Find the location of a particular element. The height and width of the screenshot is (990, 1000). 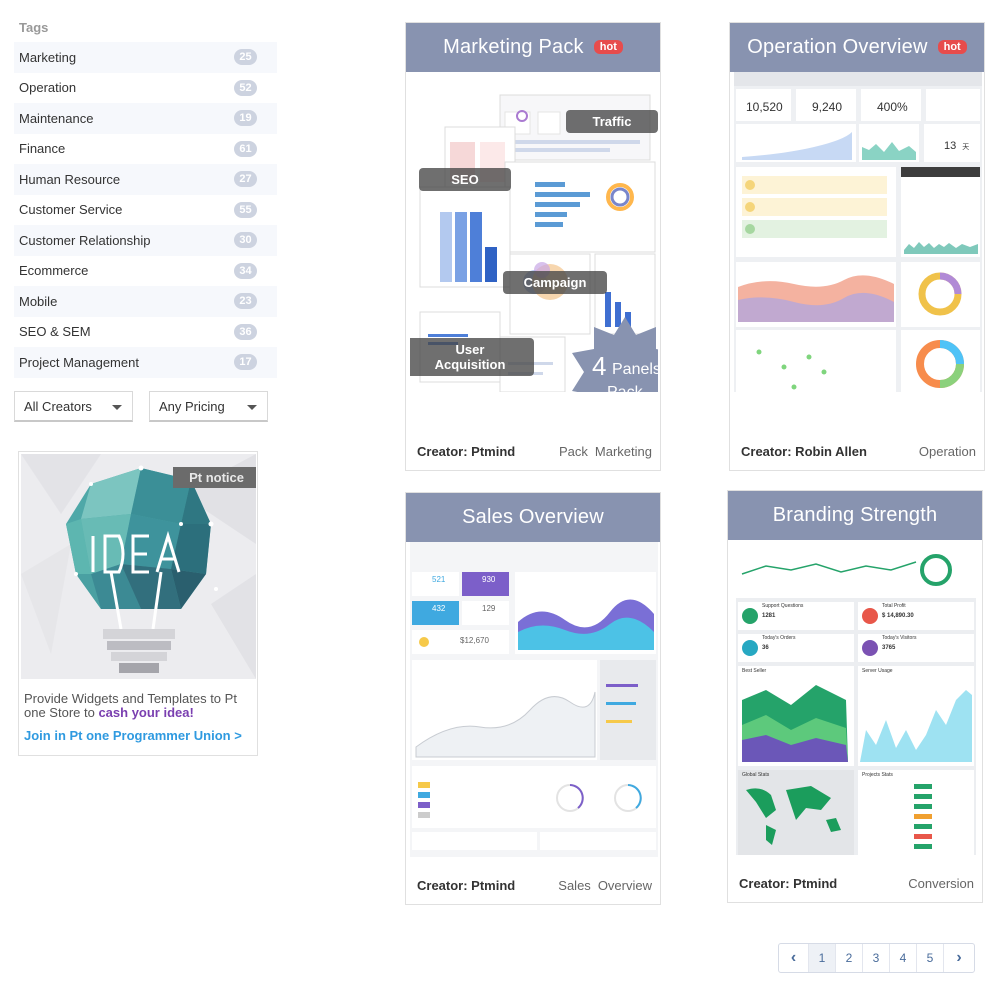

pagination-page-3: 3 is located at coordinates (876, 958).